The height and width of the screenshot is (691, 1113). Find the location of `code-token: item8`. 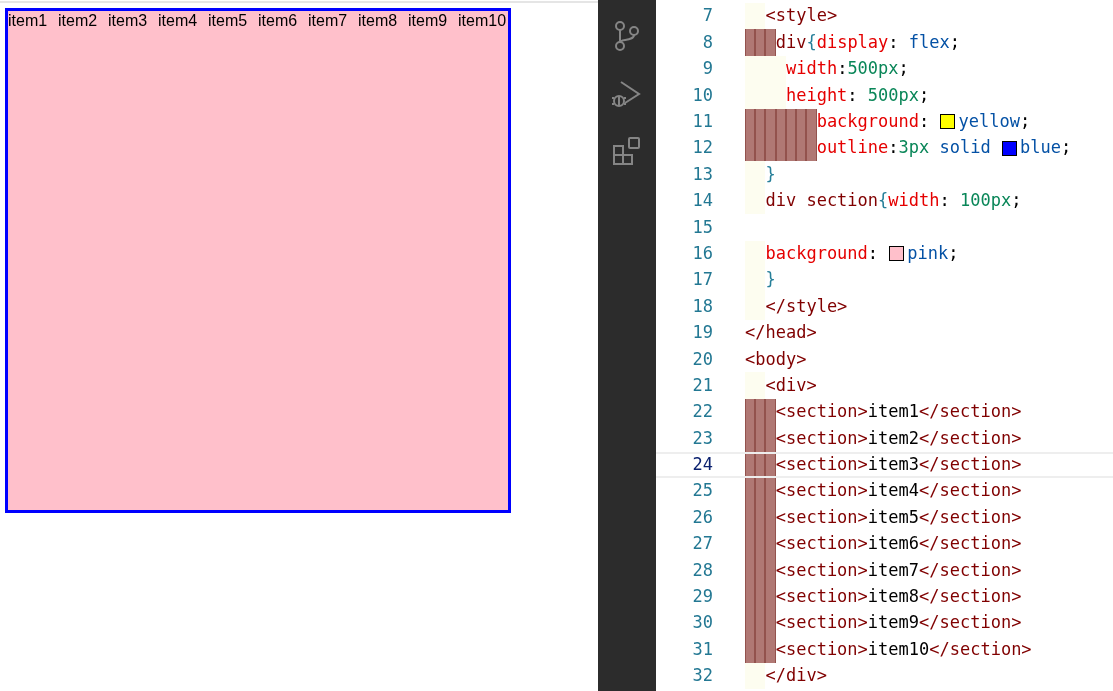

code-token: item8 is located at coordinates (893, 597).